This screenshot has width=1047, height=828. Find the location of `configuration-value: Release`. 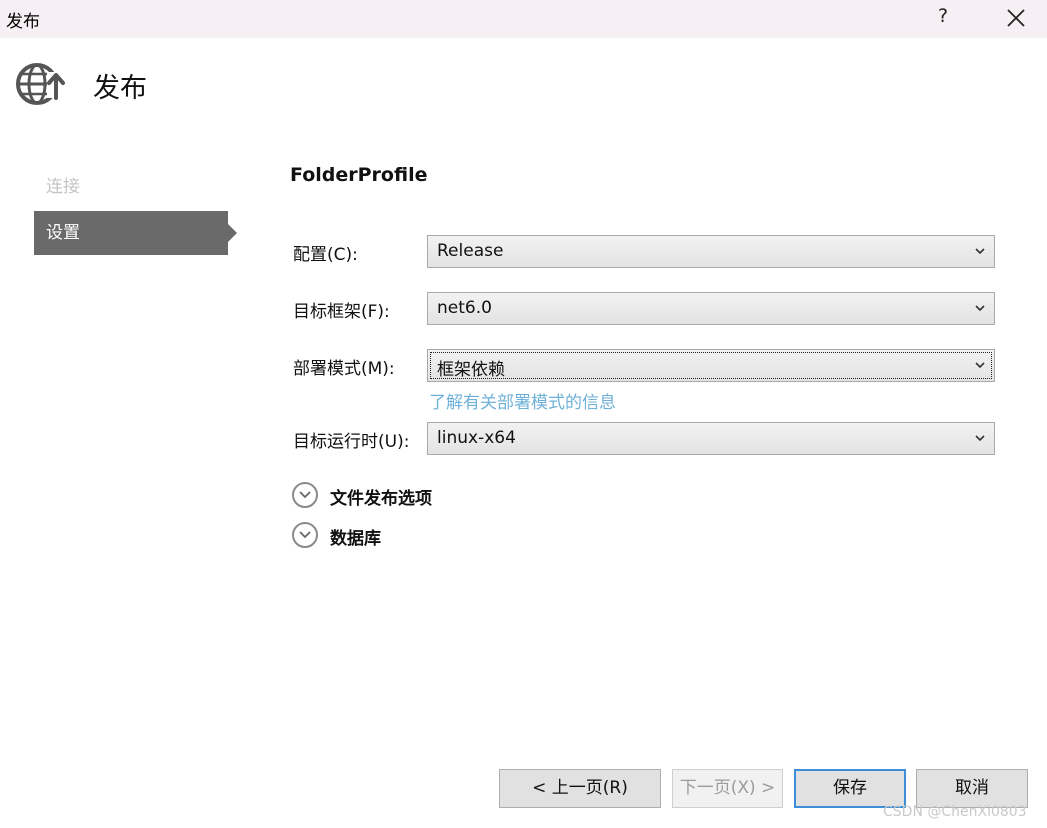

configuration-value: Release is located at coordinates (470, 251).